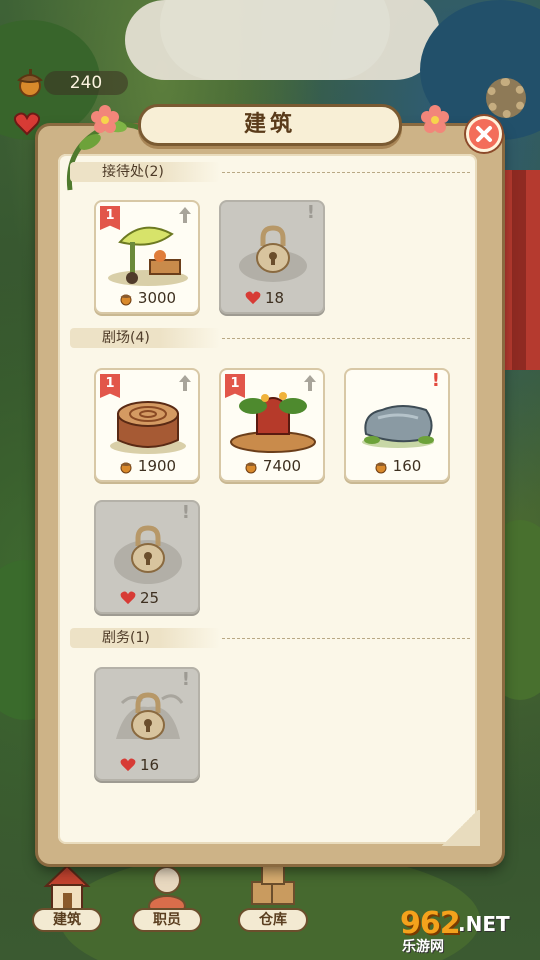 The height and width of the screenshot is (960, 540). Describe the element at coordinates (273, 884) in the screenshot. I see `crate-icon` at that location.